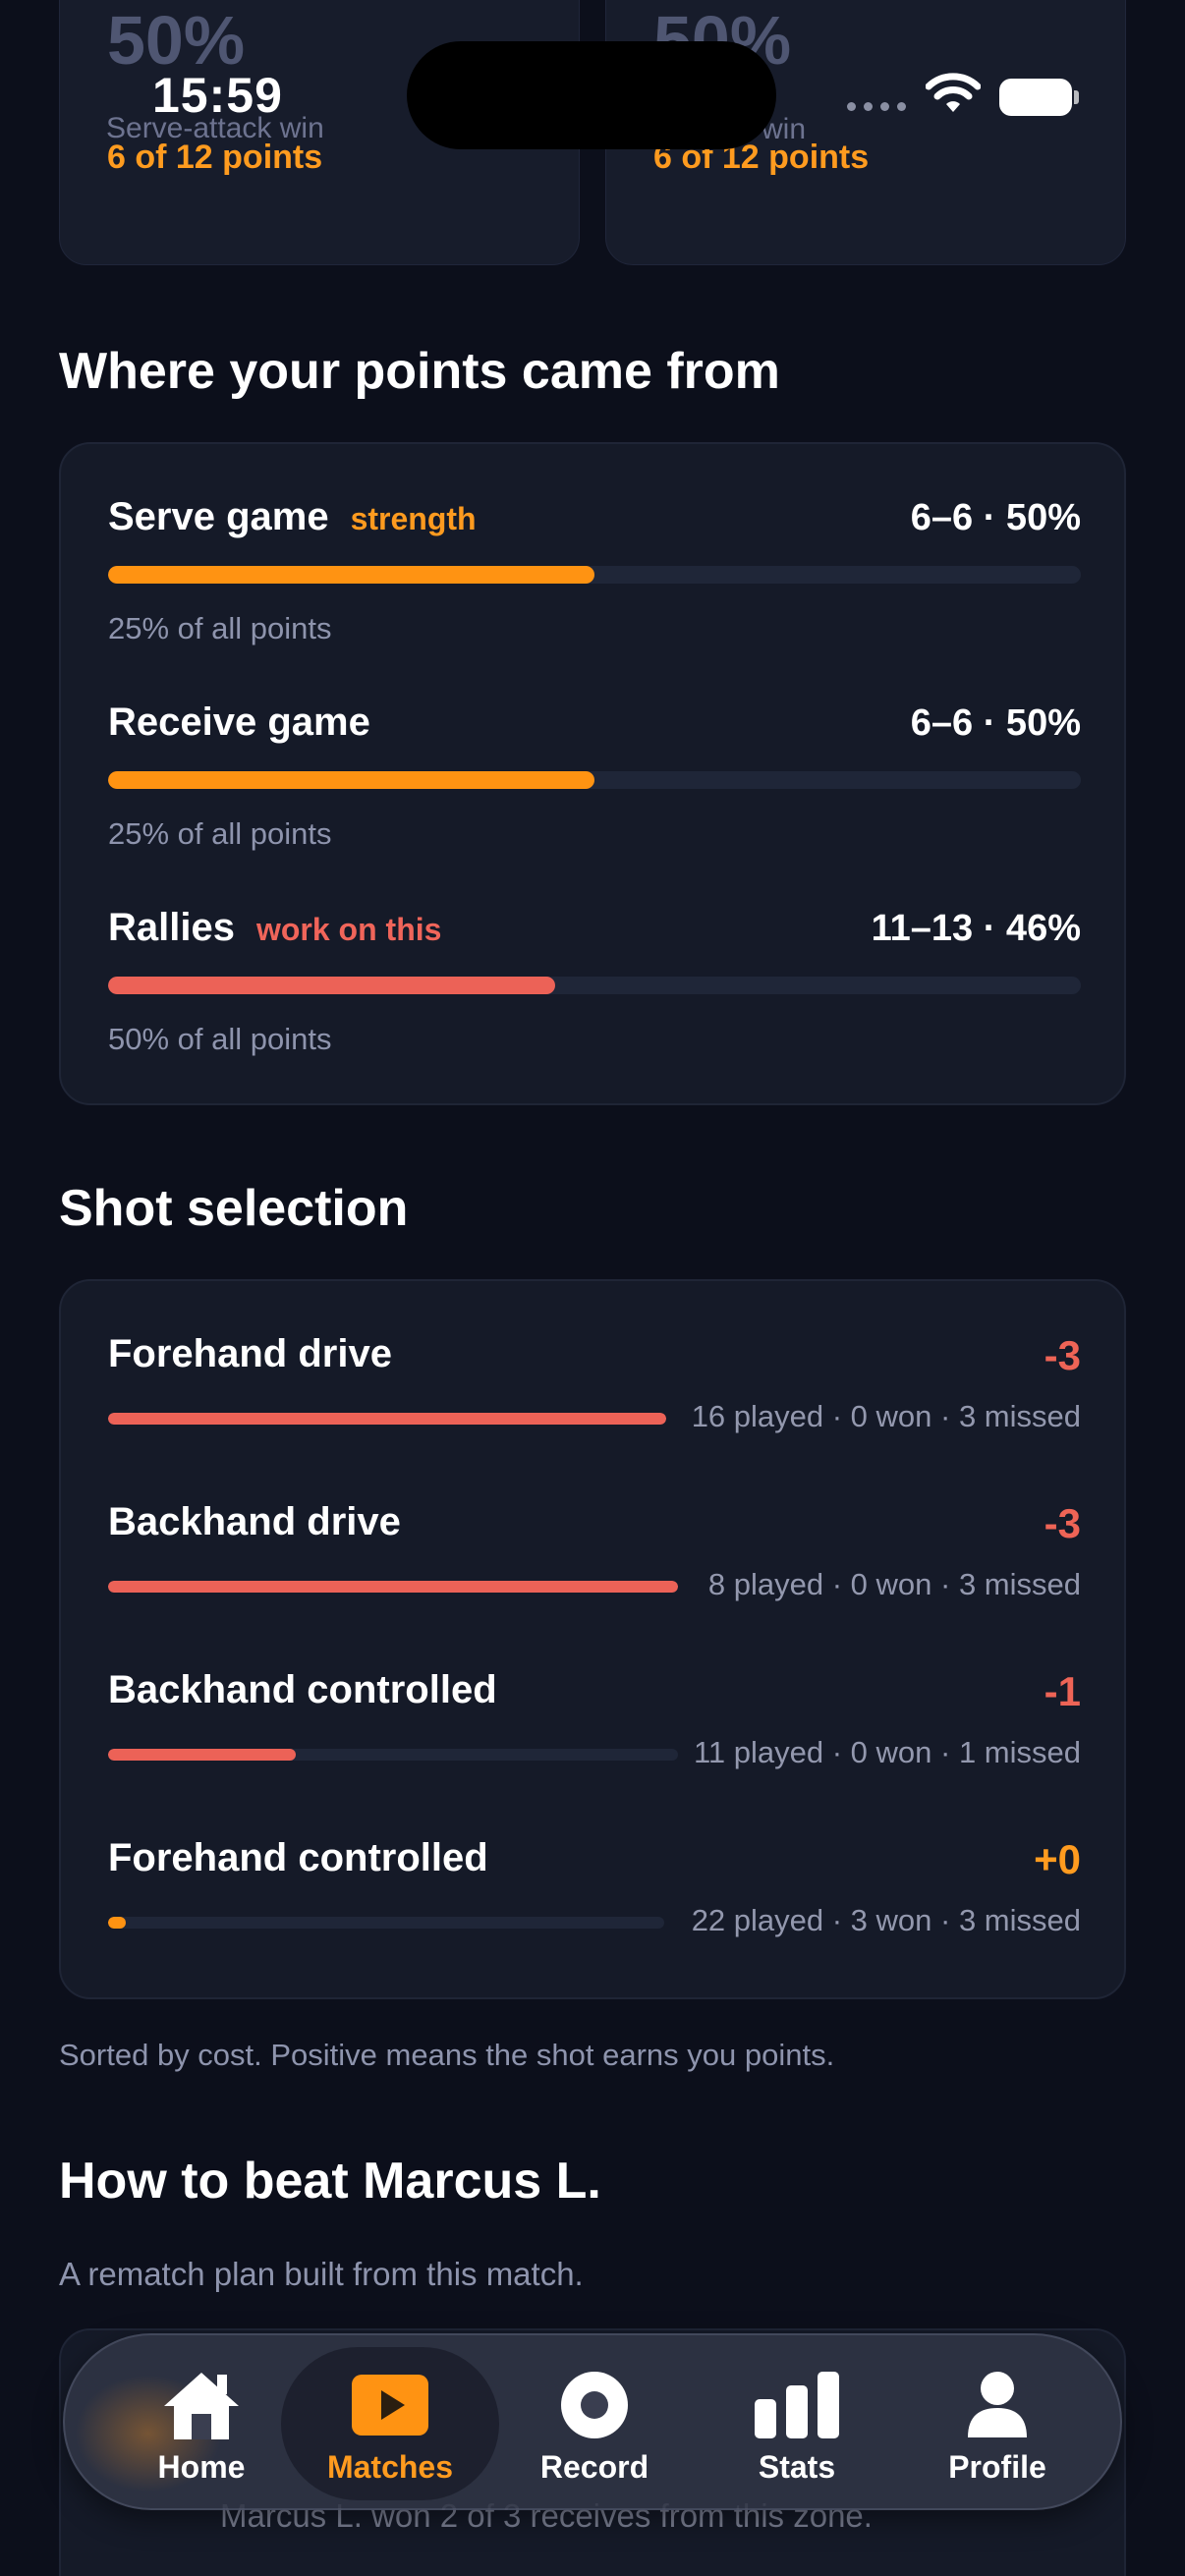 The height and width of the screenshot is (2576, 1185). Describe the element at coordinates (250, 1353) in the screenshot. I see `shot-label: Forehand drive` at that location.